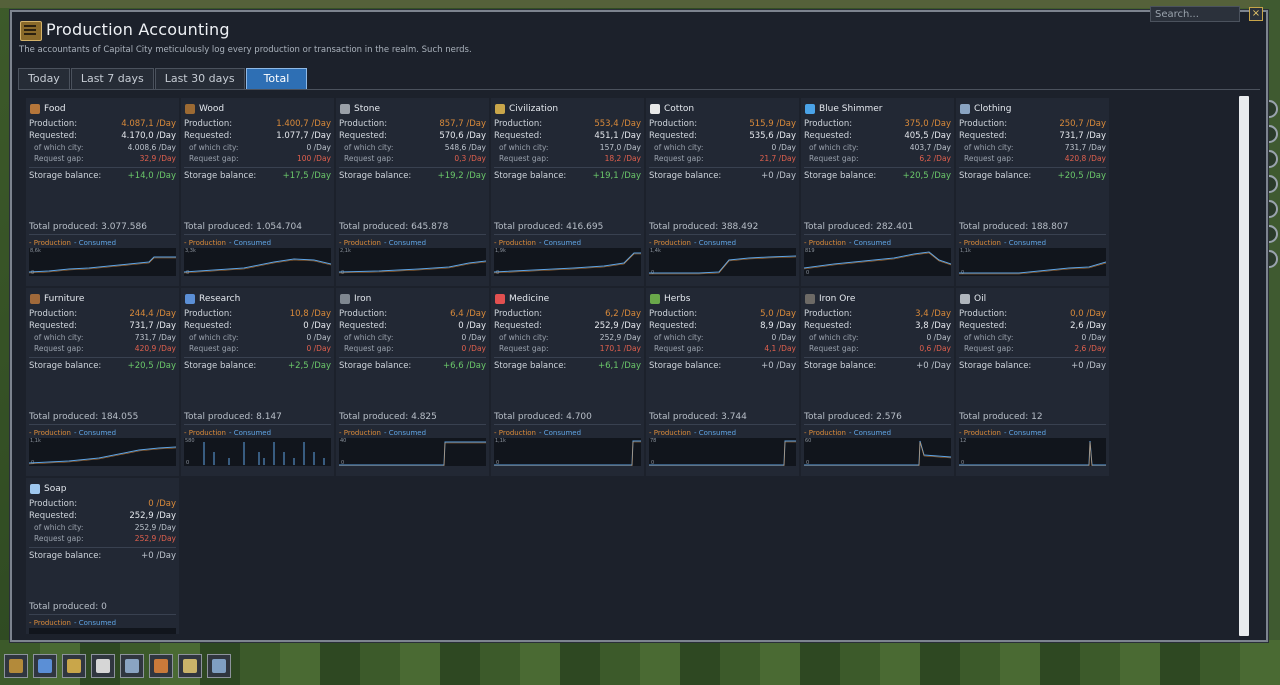  I want to click on gap-value: 21,7 /Day, so click(777, 158).